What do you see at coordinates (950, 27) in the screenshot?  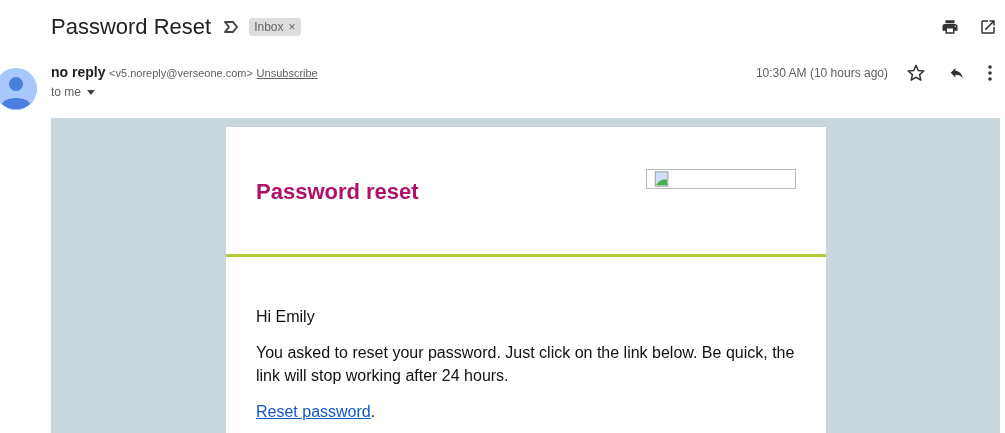 I see `print-icon` at bounding box center [950, 27].